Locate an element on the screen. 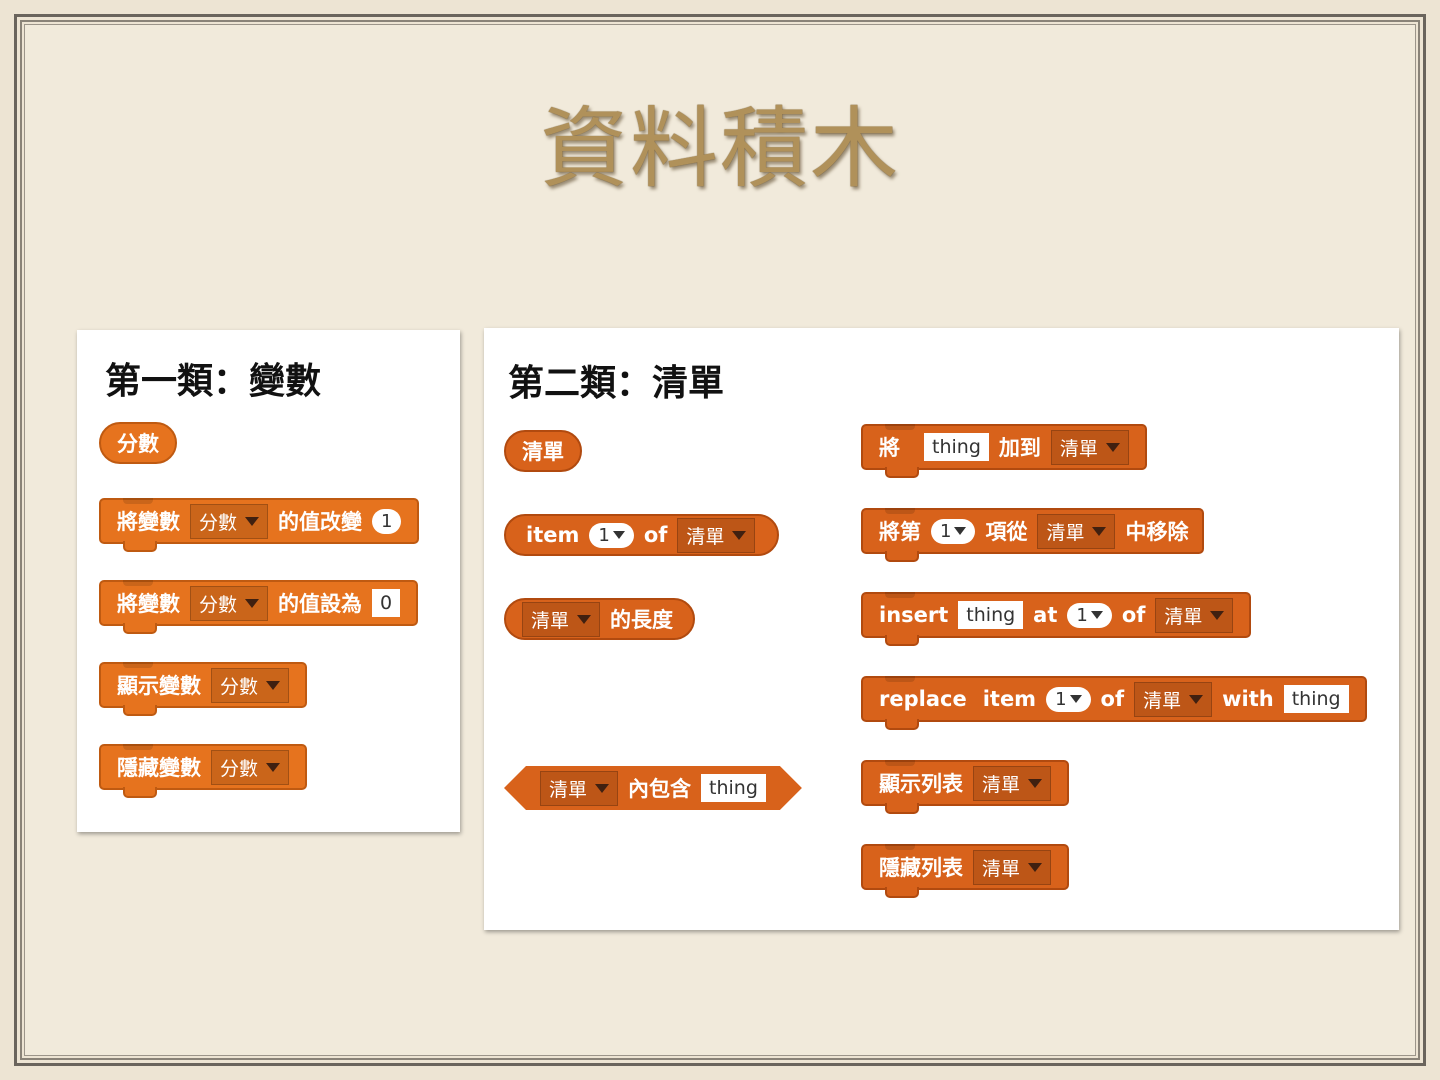 The image size is (1440, 1080). lists-heading: 第二類：清單 is located at coordinates (616, 383).